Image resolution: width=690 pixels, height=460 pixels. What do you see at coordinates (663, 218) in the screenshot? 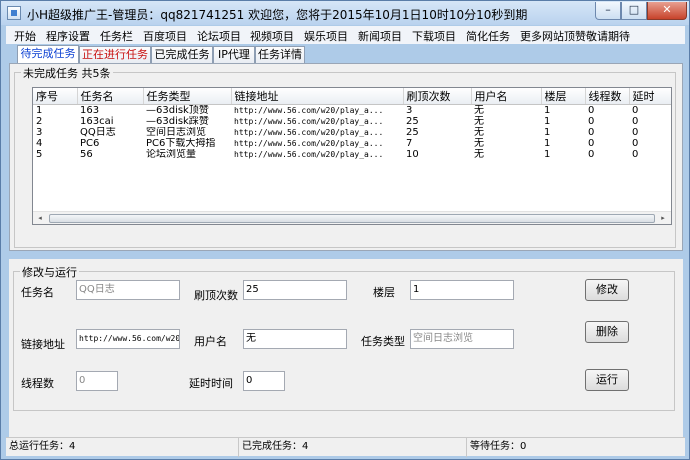
I see `scroll-right-icon: ▸` at bounding box center [663, 218].